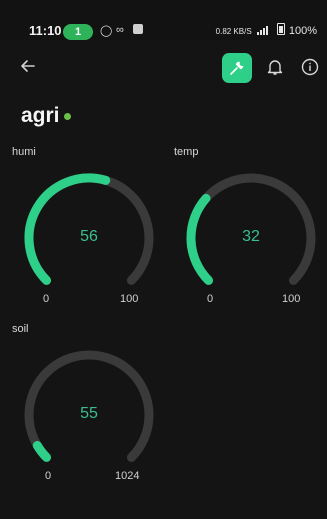 Image resolution: width=327 pixels, height=519 pixels. I want to click on gauge-temp: 32 0 100, so click(251, 241).